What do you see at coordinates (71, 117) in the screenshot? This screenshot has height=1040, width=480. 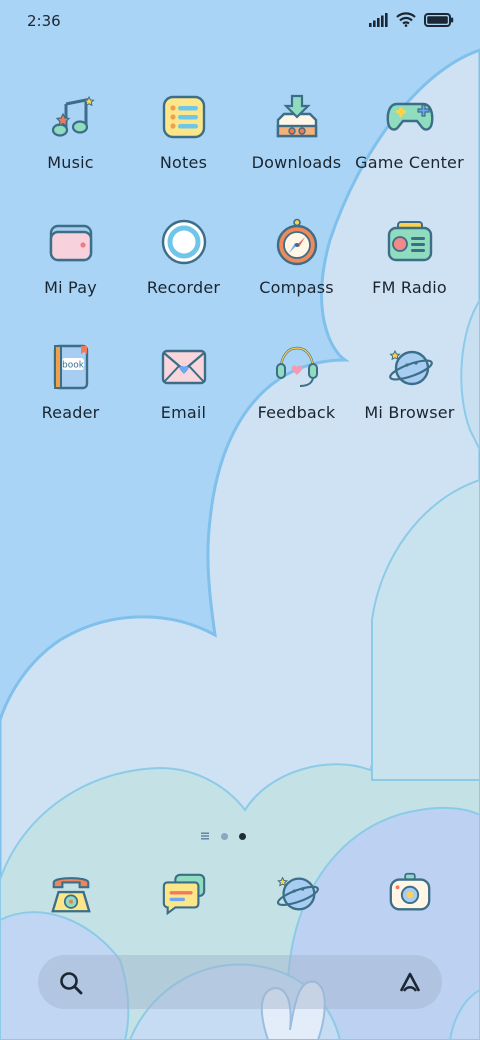 I see `music-icon` at bounding box center [71, 117].